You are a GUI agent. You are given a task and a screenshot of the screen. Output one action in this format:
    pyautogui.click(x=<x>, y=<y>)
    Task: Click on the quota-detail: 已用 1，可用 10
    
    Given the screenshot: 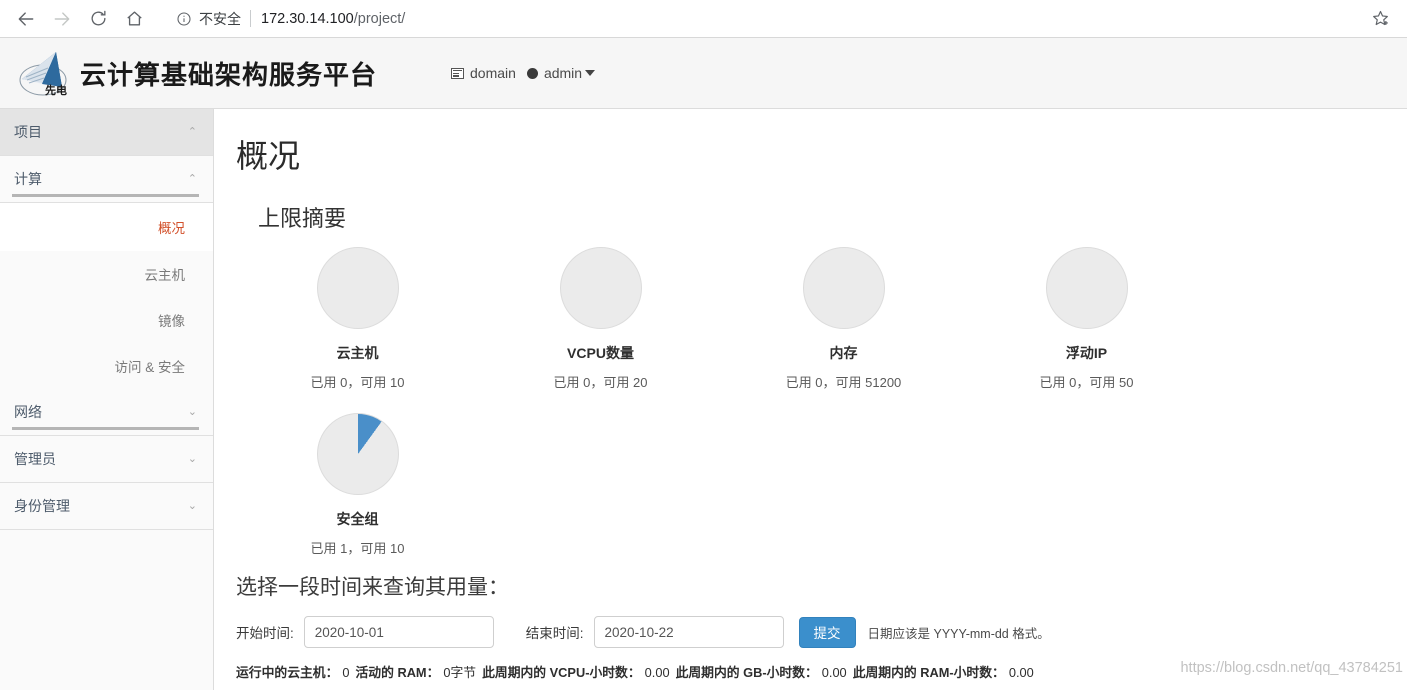 What is the action you would take?
    pyautogui.click(x=357, y=548)
    